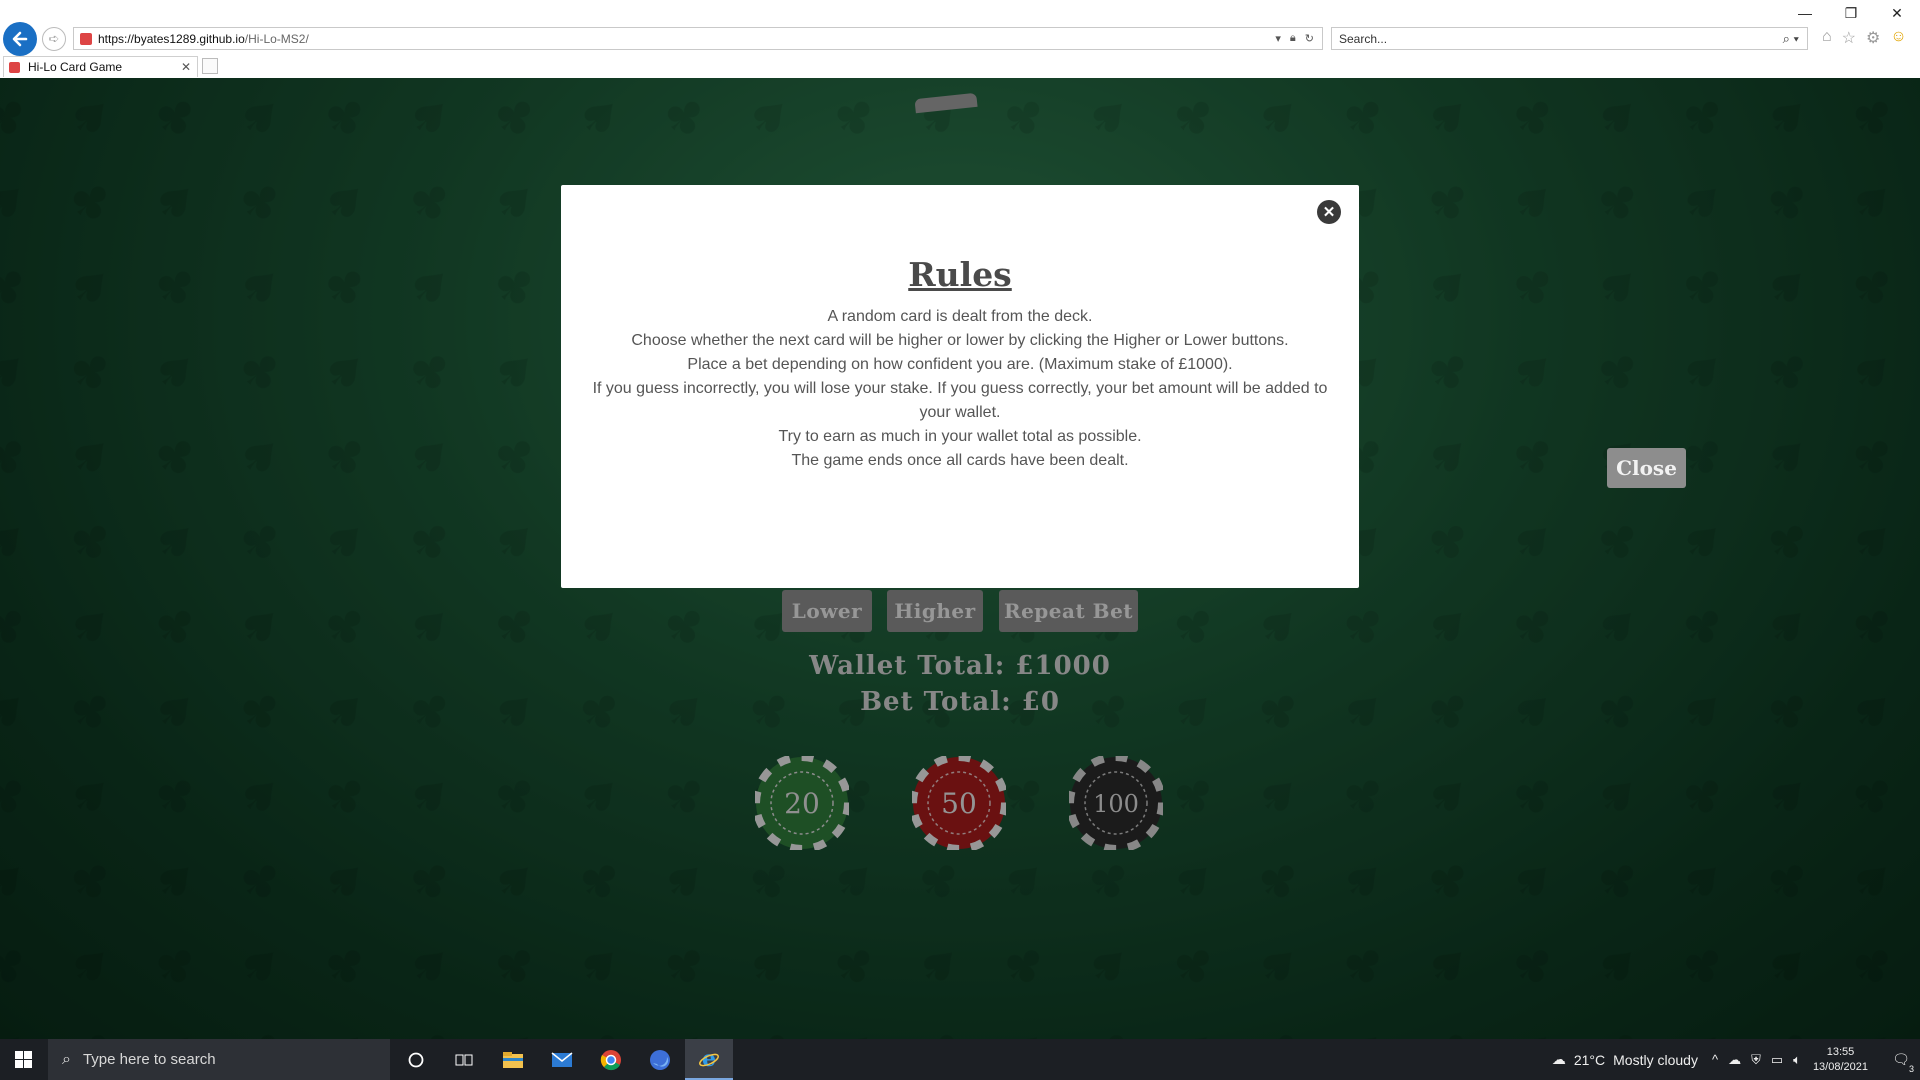 The height and width of the screenshot is (1080, 1920). I want to click on volume-icon: 🔈︎, so click(1797, 1060).